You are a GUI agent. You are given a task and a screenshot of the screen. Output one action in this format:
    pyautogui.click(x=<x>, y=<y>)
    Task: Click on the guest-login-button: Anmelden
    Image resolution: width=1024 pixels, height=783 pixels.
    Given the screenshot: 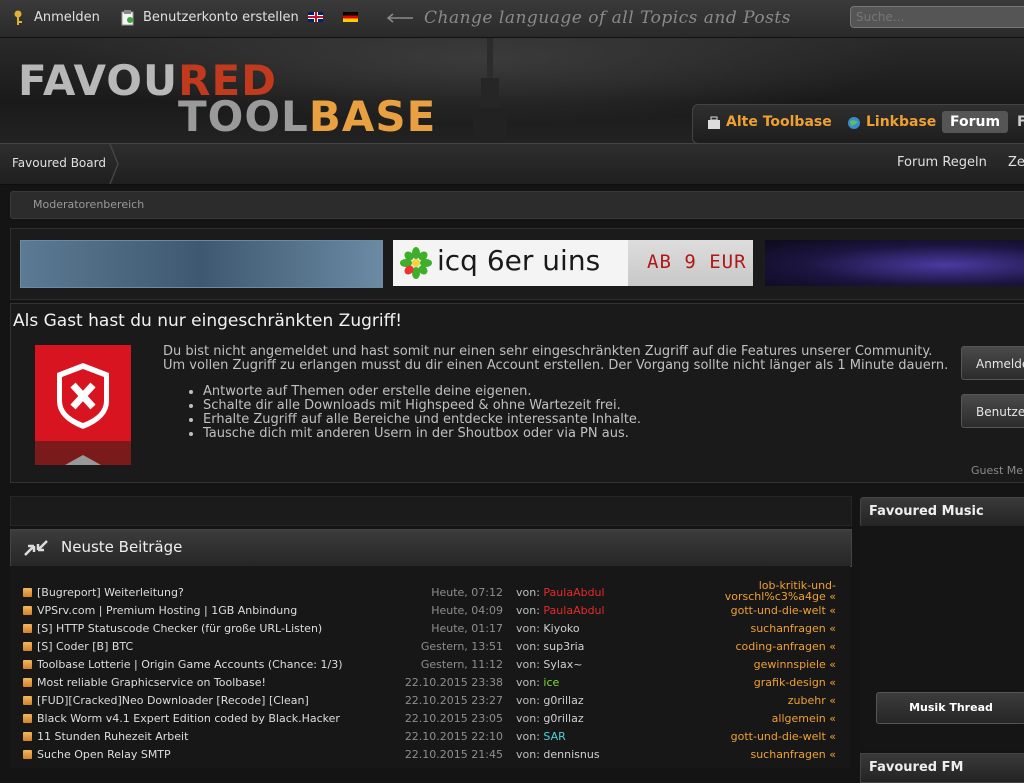 What is the action you would take?
    pyautogui.click(x=992, y=363)
    